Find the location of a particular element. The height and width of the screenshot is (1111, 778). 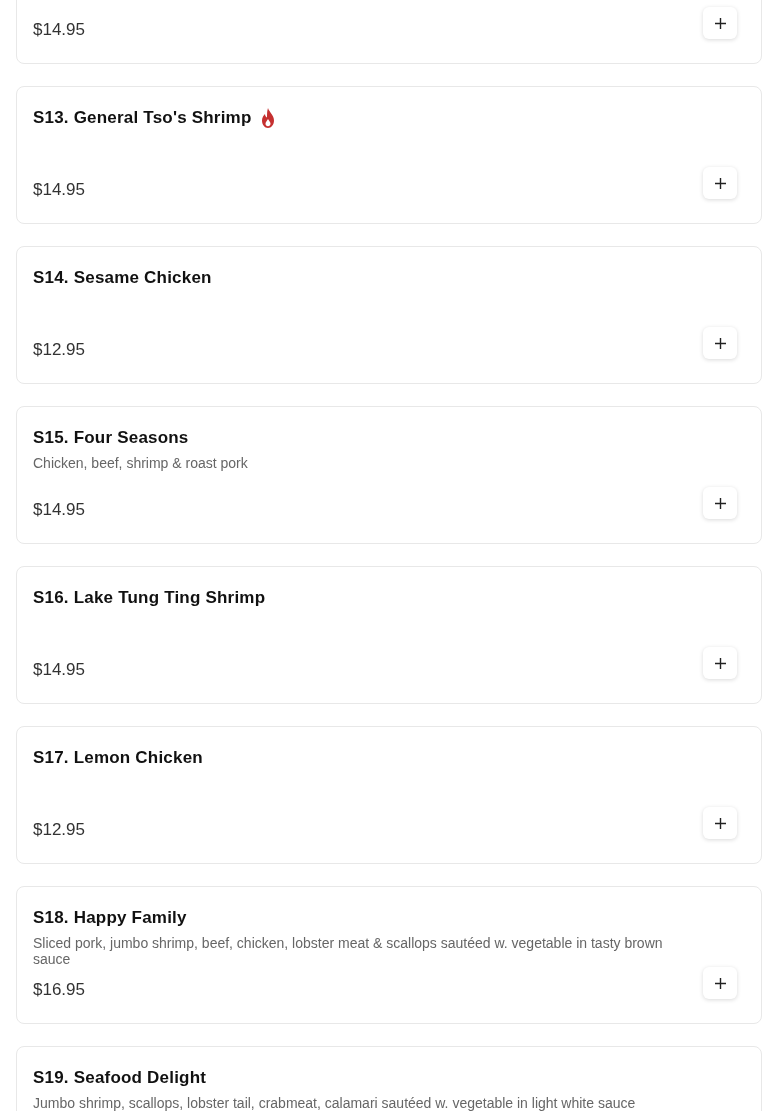

item-name: S17. Lemon Chicken is located at coordinates (118, 758).